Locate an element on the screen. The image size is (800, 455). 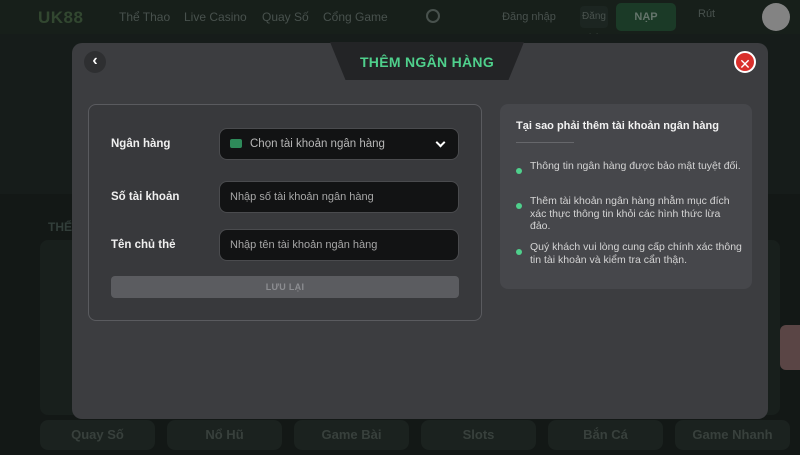
close-icon: ✕ is located at coordinates (745, 64).